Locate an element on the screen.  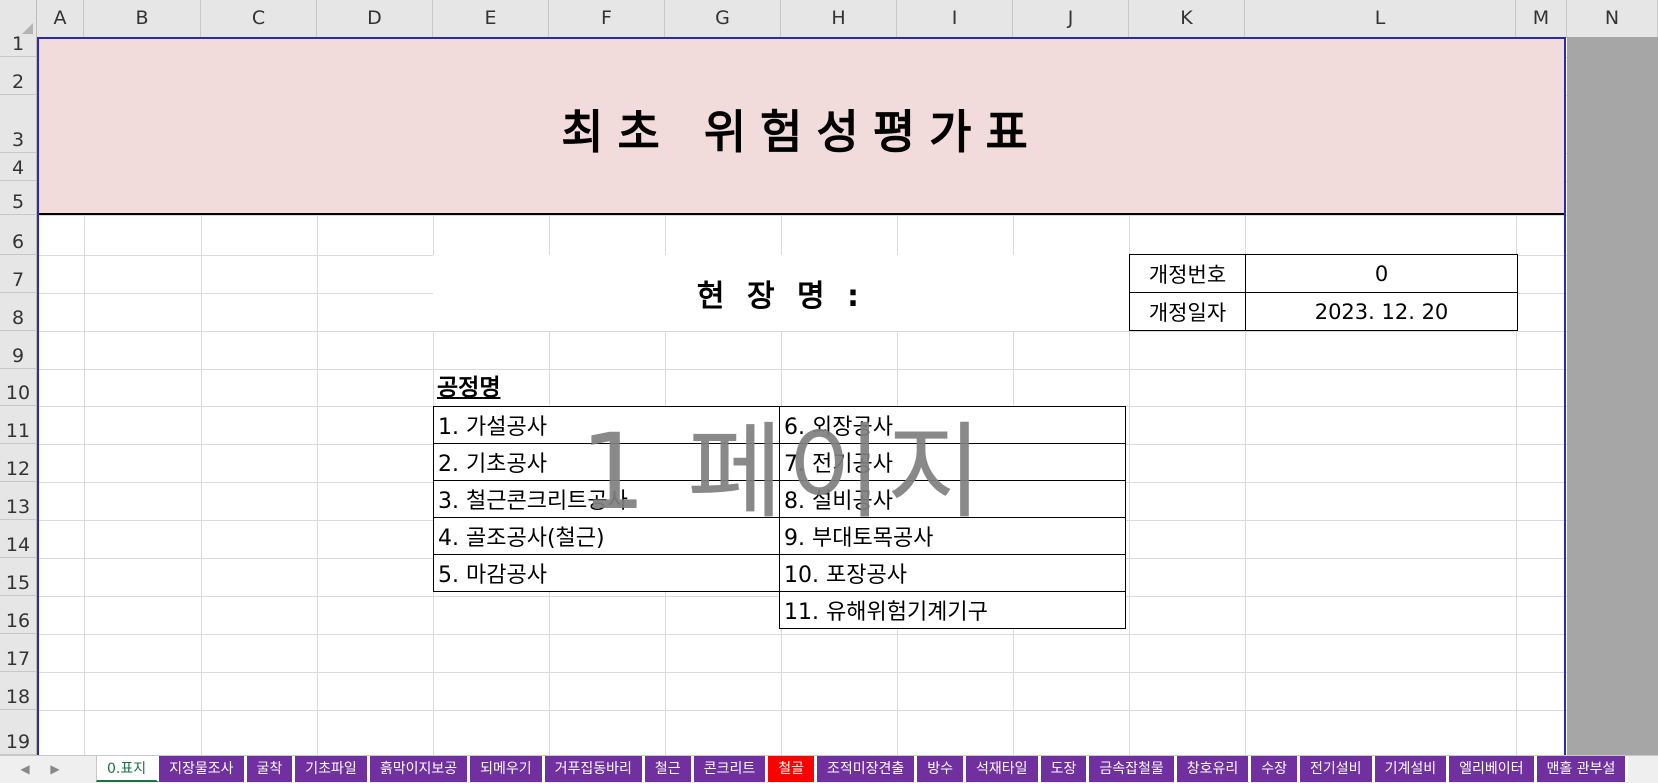
column-header-e: E is located at coordinates (491, 18).